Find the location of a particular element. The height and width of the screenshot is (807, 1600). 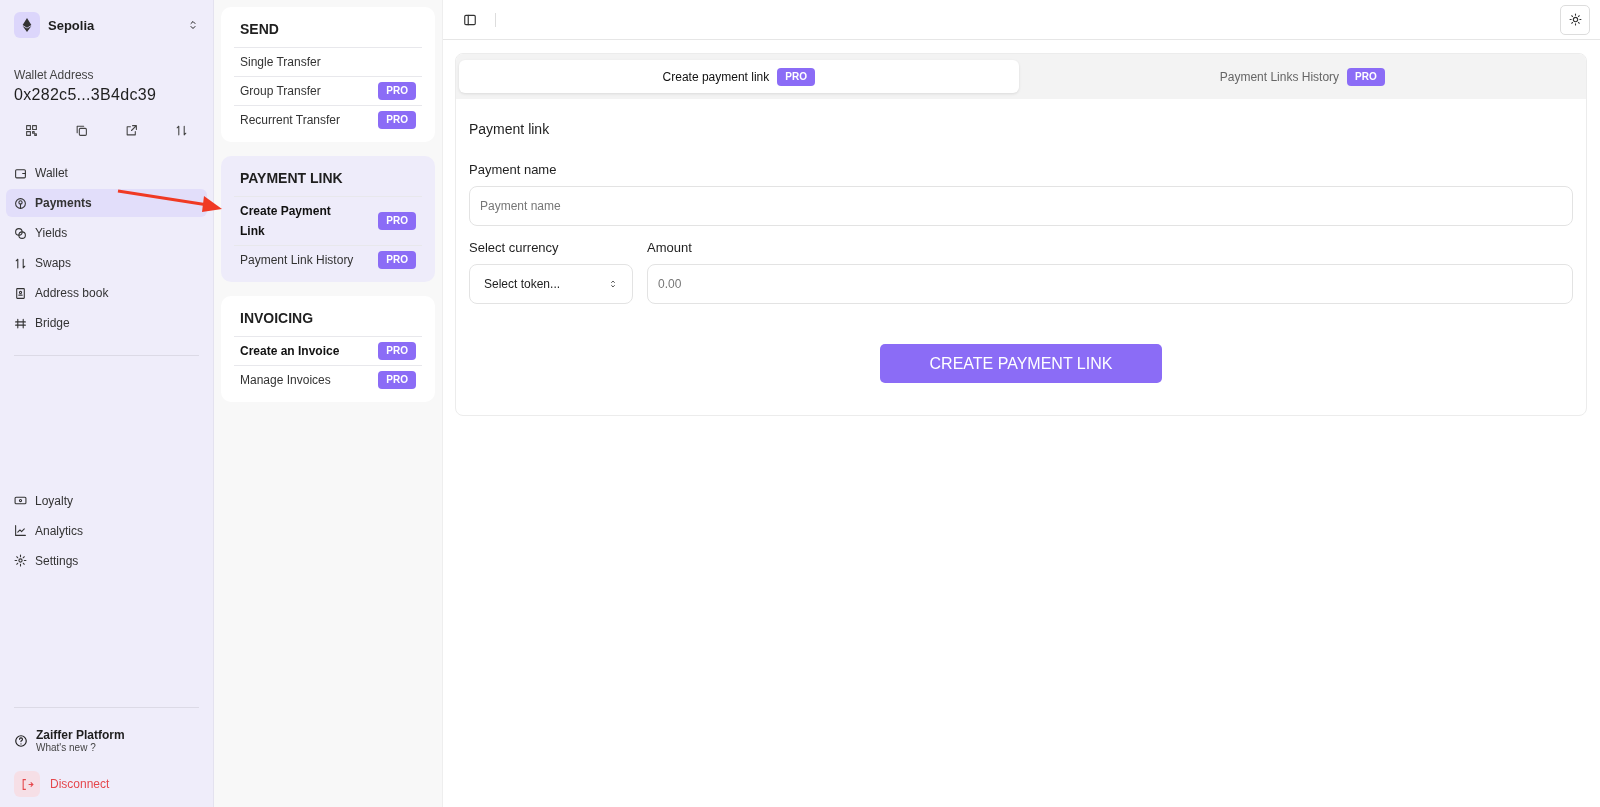

nav-item: Settings is located at coordinates (106, 560).